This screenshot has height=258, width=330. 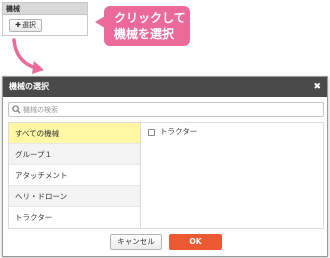 What do you see at coordinates (18, 25) in the screenshot?
I see `plus-icon: ✚` at bounding box center [18, 25].